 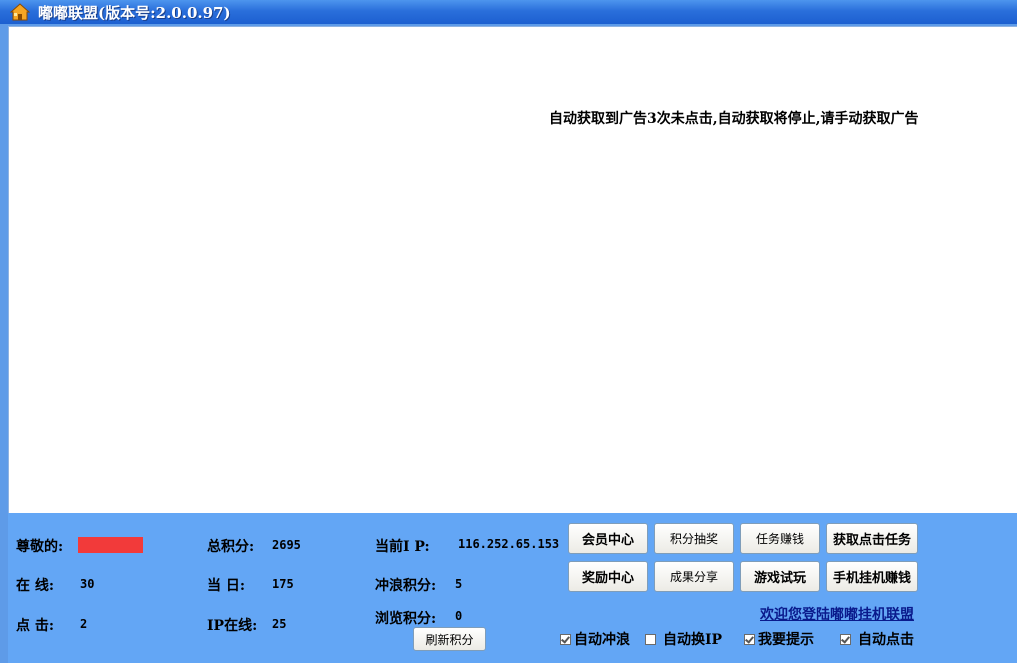 What do you see at coordinates (406, 619) in the screenshot?
I see `browse-points-label: 浏览积分:` at bounding box center [406, 619].